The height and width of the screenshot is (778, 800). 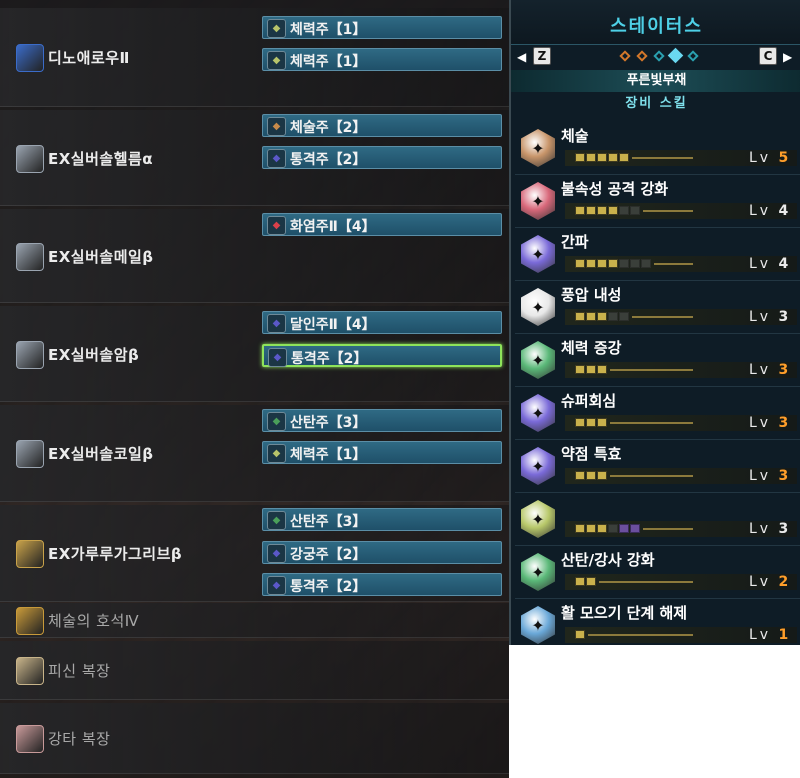 I want to click on equipment-row: 강타 복장, so click(x=254, y=738).